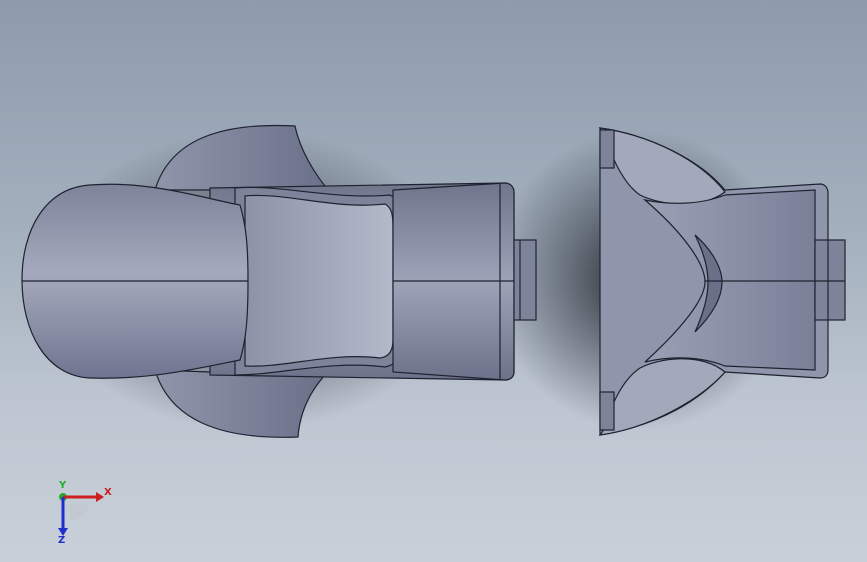  What do you see at coordinates (830, 280) in the screenshot?
I see `right-stub` at bounding box center [830, 280].